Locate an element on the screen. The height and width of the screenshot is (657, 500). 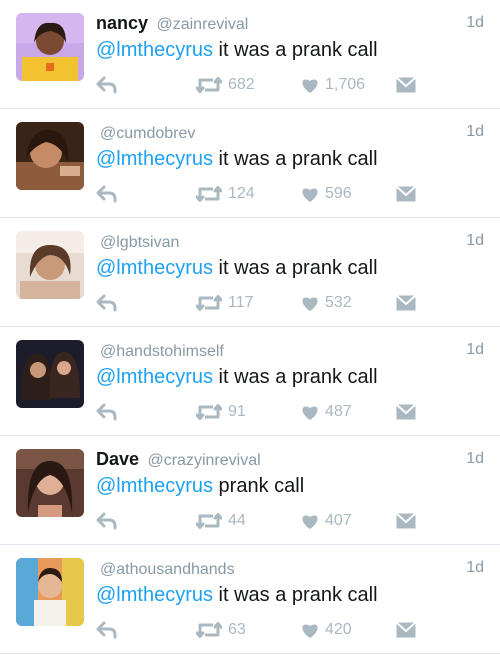
user-handle: @zainrevival is located at coordinates (202, 24).